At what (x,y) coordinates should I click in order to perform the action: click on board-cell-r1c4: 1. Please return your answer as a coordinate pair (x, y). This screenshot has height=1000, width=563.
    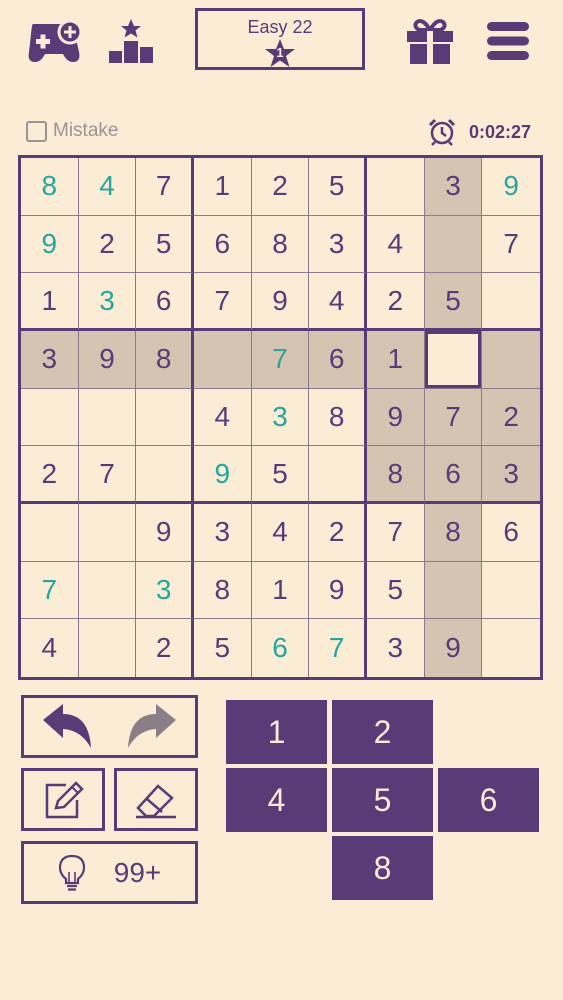
    Looking at the image, I should click on (223, 187).